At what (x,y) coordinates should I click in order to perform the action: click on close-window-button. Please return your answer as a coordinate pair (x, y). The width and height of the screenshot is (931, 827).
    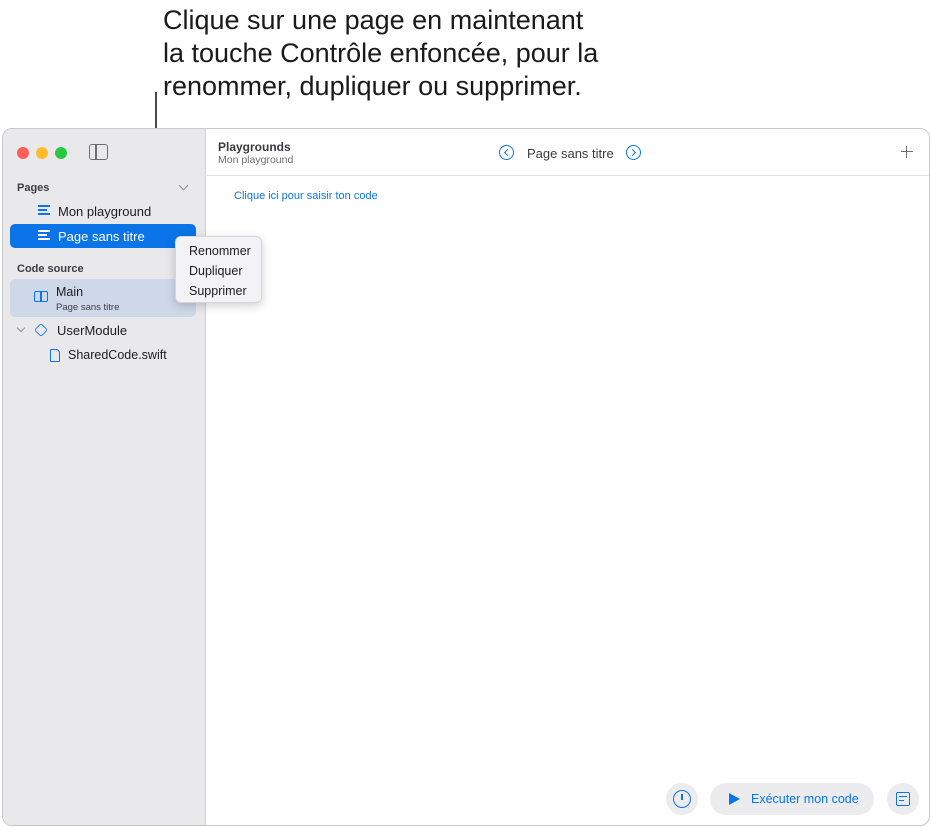
    Looking at the image, I should click on (23, 153).